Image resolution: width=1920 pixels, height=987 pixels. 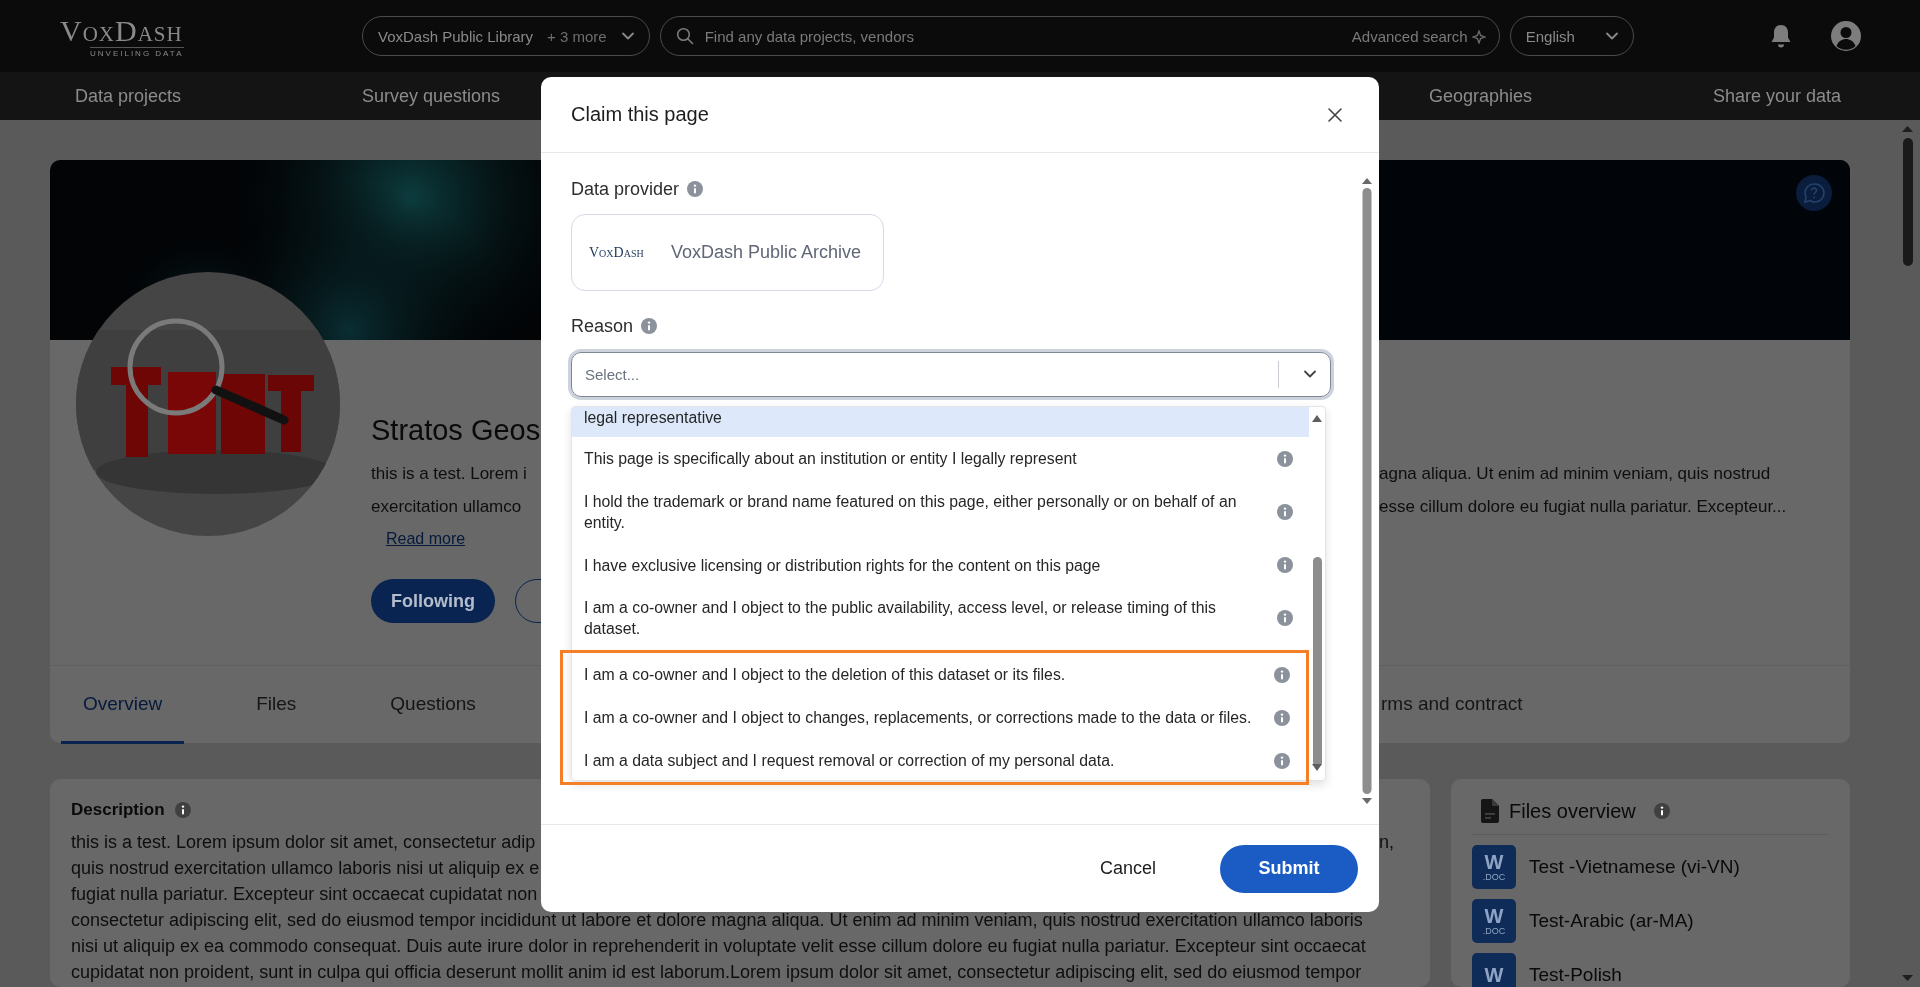 What do you see at coordinates (940, 565) in the screenshot?
I see `reason-option: I have exclusive licensing or distribution rights for the content on this page` at bounding box center [940, 565].